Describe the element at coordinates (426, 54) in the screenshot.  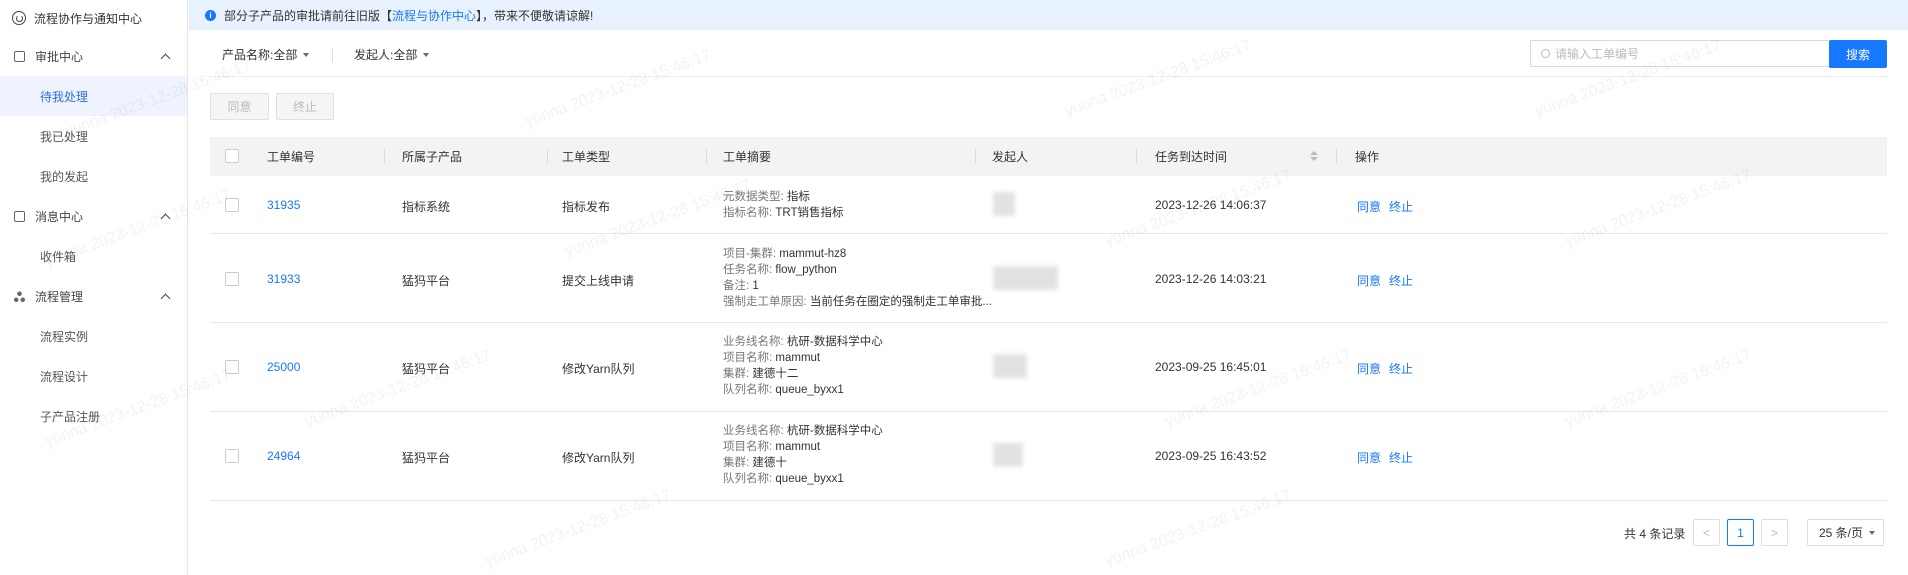
I see `caret-down-icon` at that location.